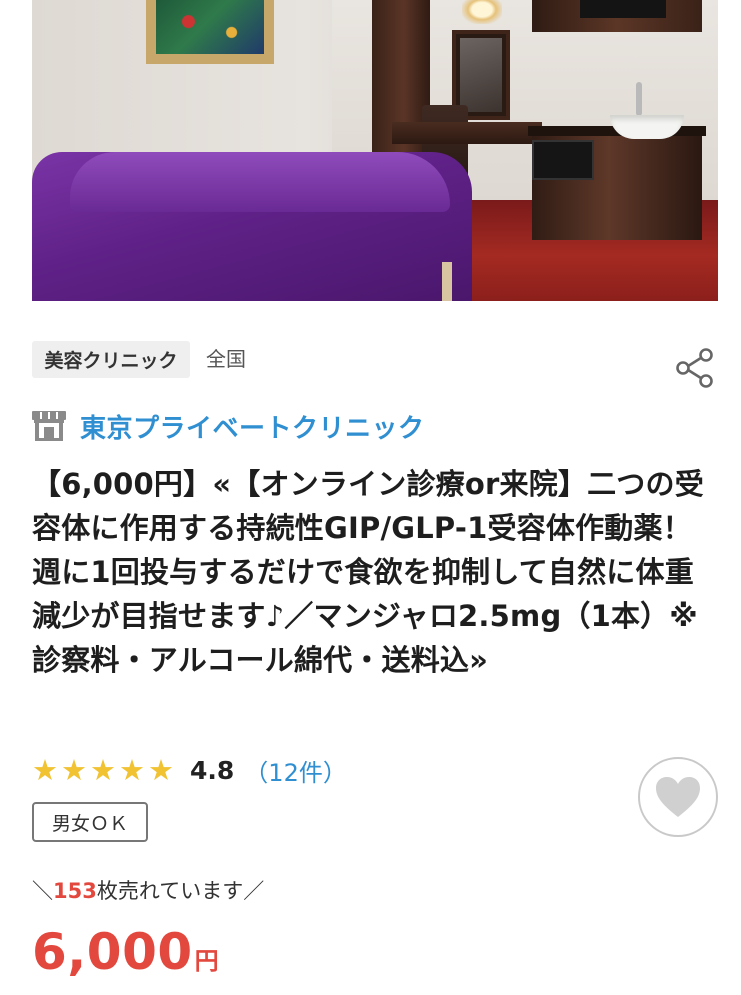 Image resolution: width=741 pixels, height=995 pixels. I want to click on photo-tv, so click(623, 9).